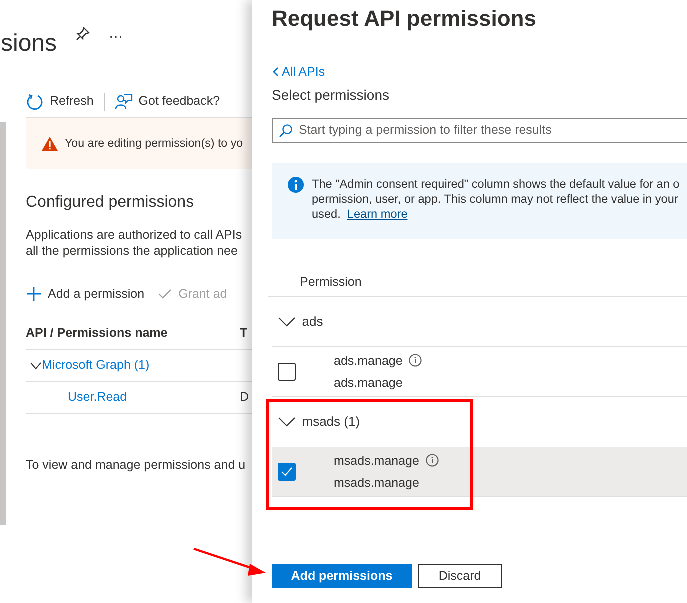 The height and width of the screenshot is (603, 687). Describe the element at coordinates (3, 323) in the screenshot. I see `scrollbar` at that location.